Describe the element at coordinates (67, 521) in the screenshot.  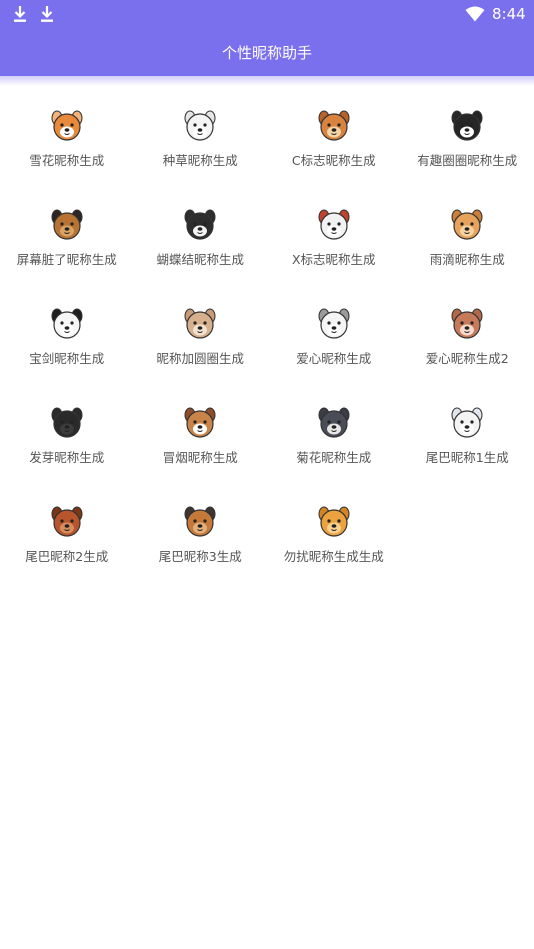
I see `mastiff-icon` at that location.